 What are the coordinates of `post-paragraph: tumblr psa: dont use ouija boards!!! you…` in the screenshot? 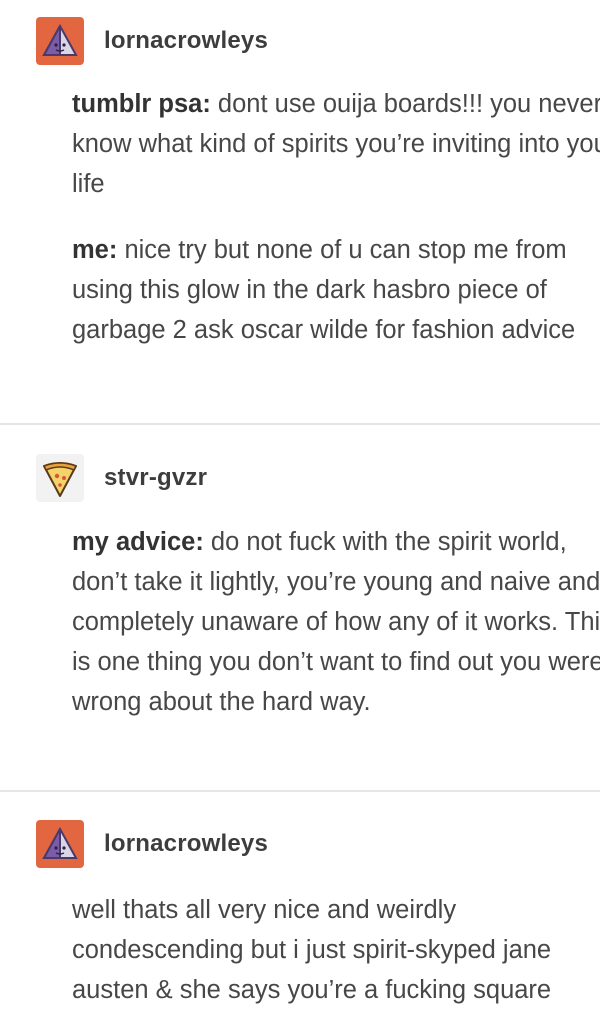 It's located at (336, 144).